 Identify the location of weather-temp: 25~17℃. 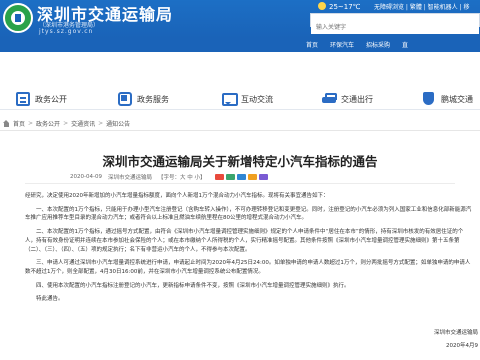
(345, 7).